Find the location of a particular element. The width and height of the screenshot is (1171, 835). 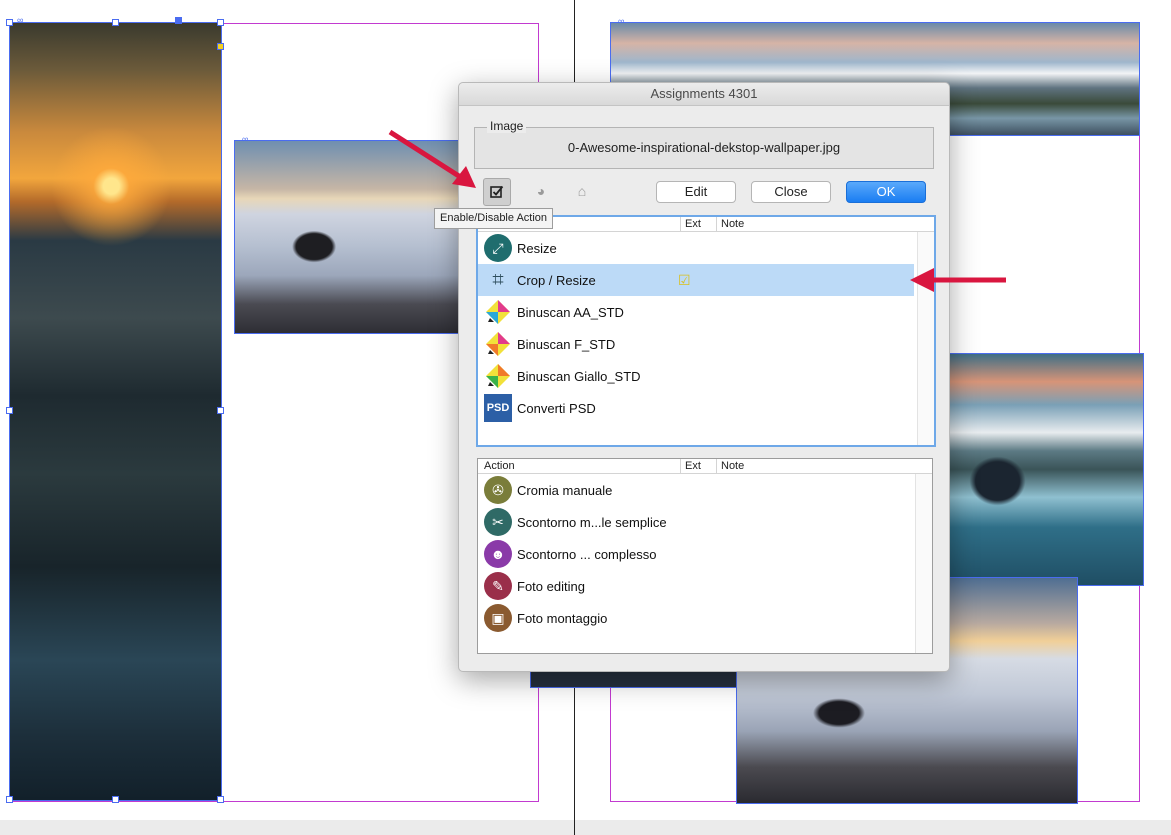

enable-disable-action-button is located at coordinates (497, 192).